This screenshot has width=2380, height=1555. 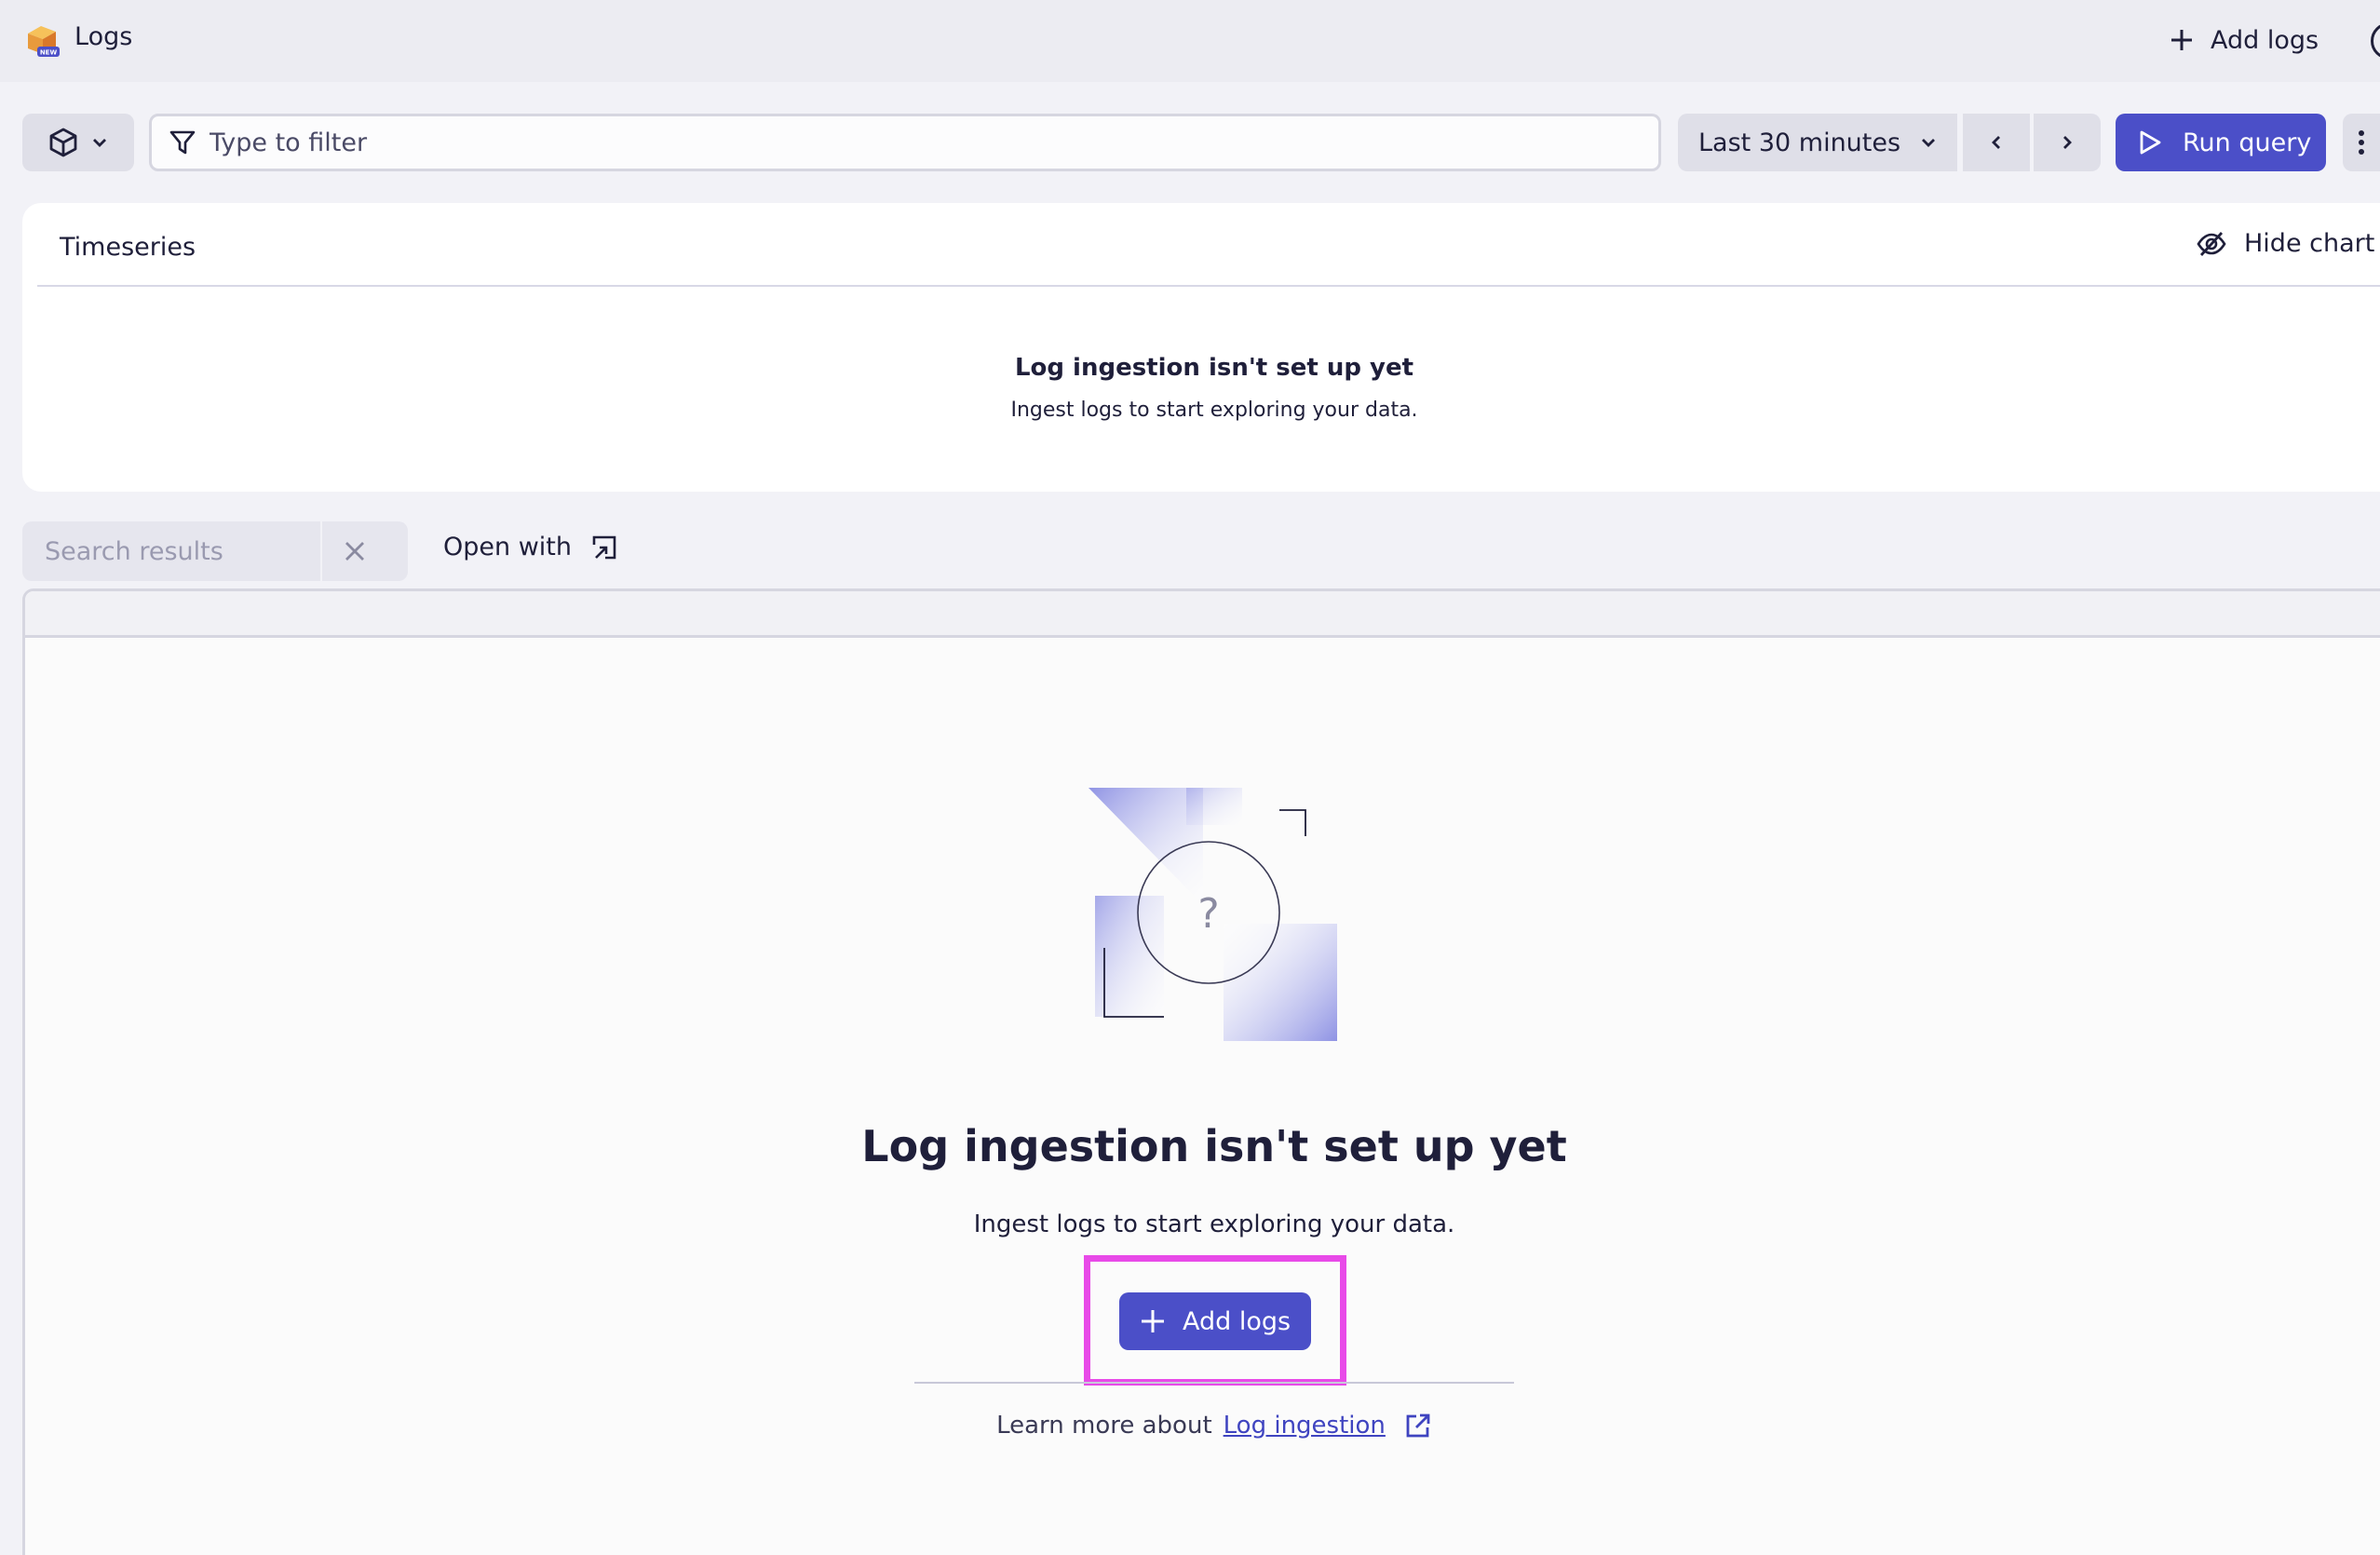 I want to click on play-icon, so click(x=2150, y=142).